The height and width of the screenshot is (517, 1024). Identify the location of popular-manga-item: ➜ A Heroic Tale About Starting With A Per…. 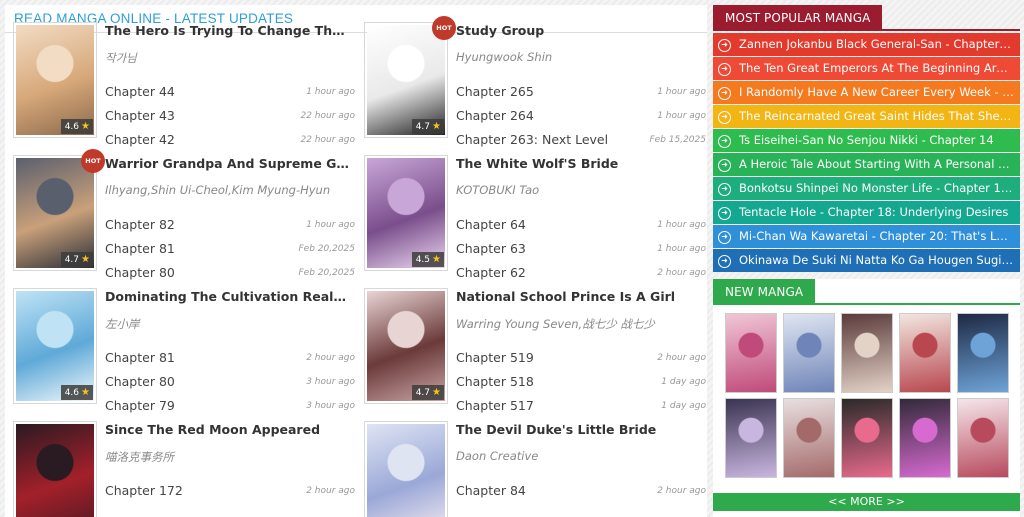
(866, 164).